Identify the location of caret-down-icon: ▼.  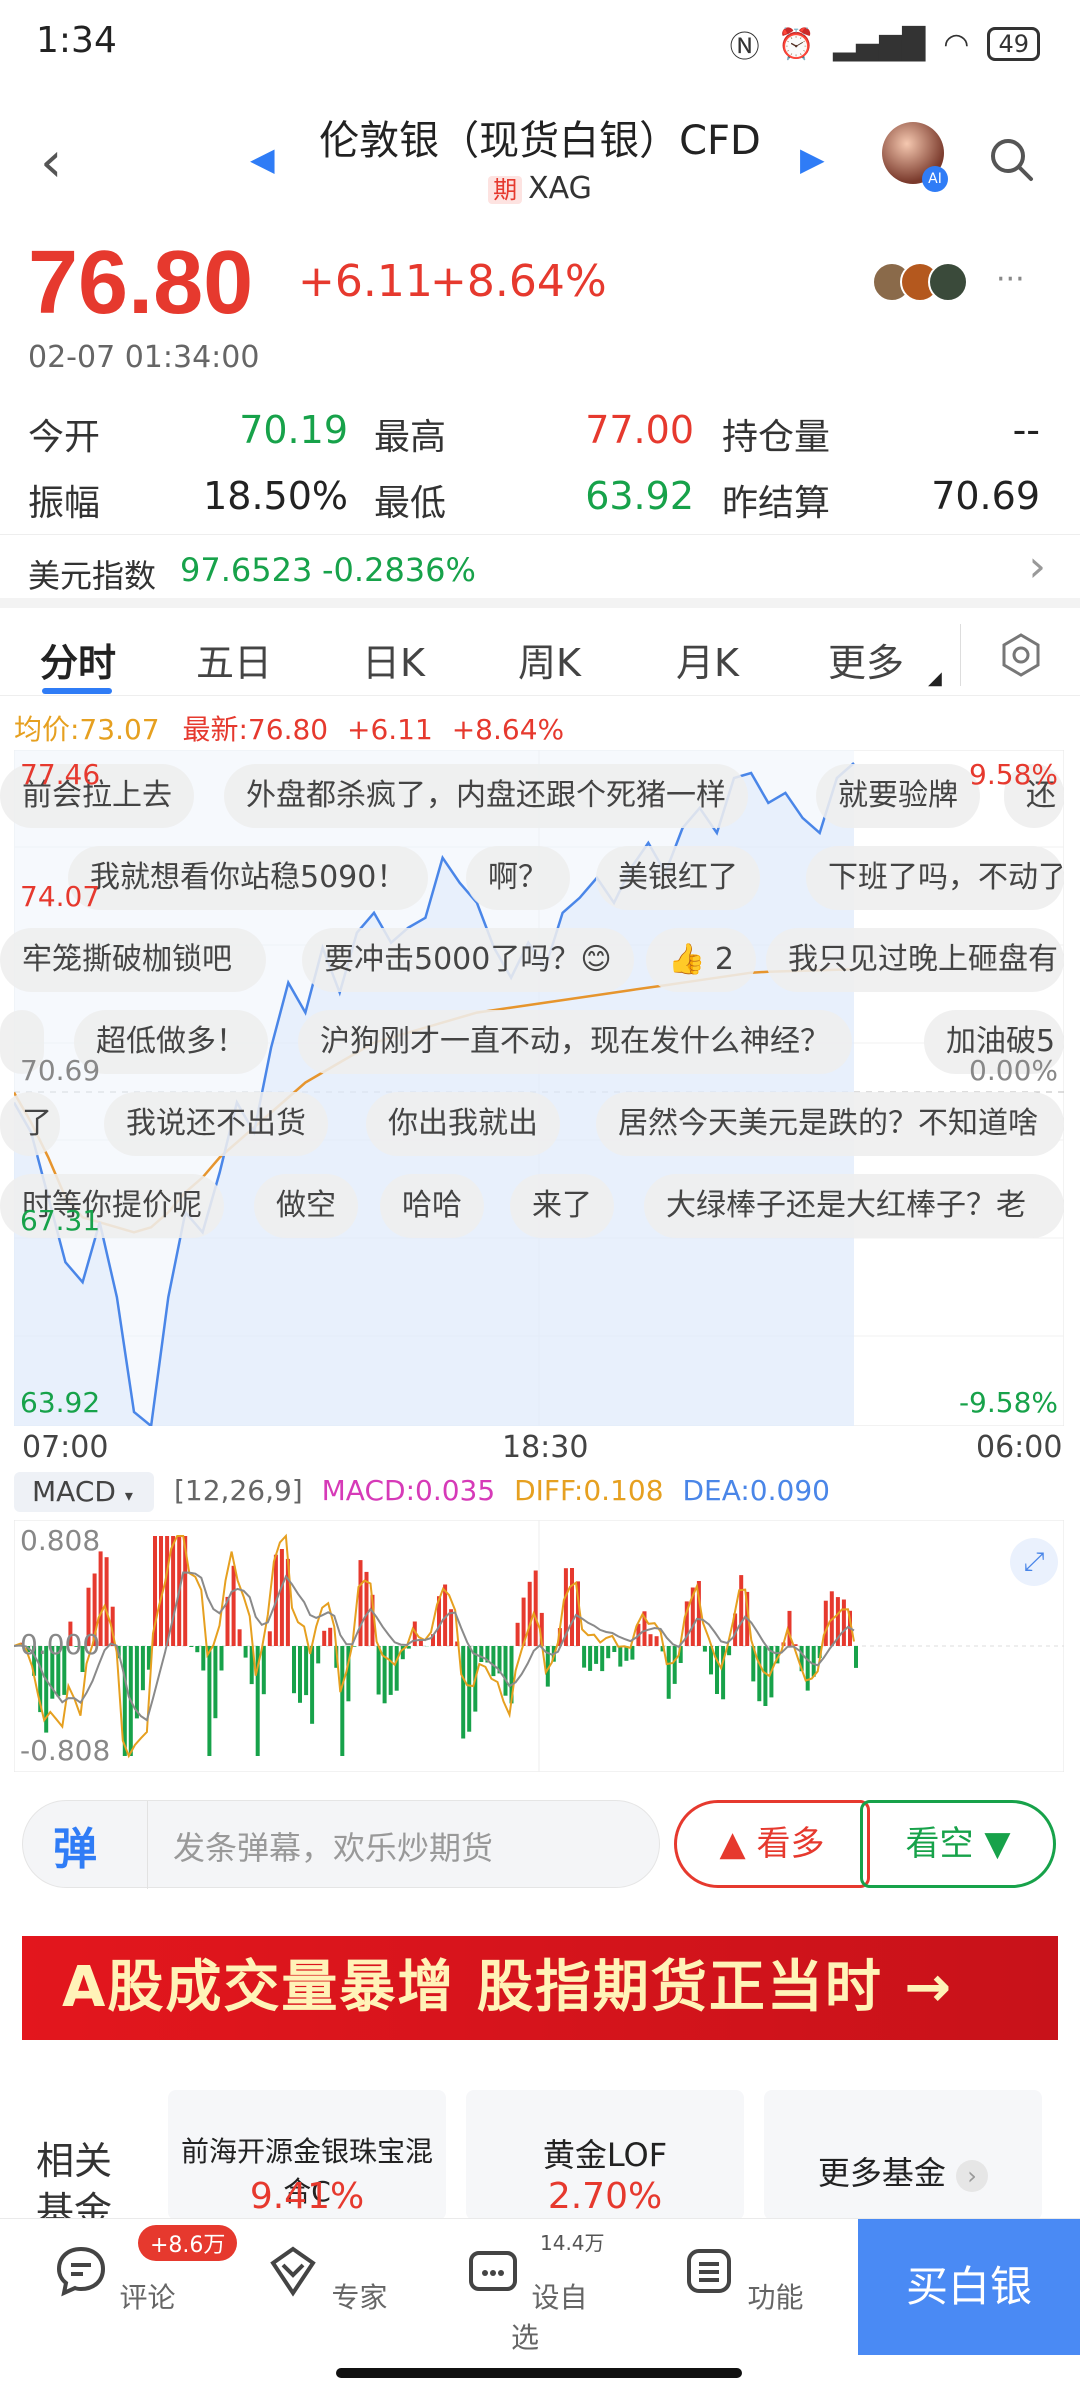
(997, 1844).